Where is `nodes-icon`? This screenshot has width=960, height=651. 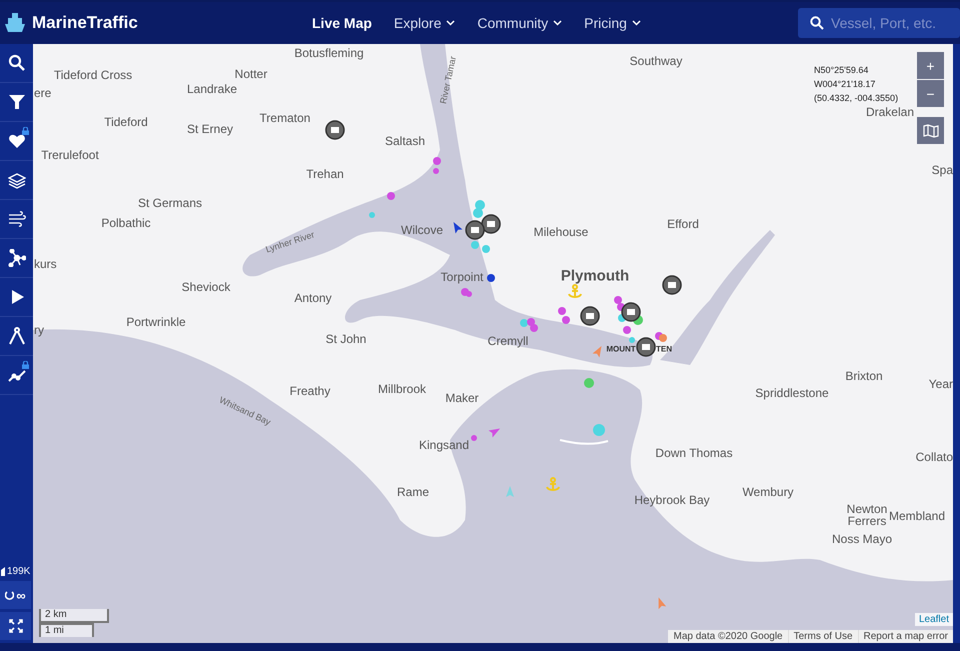
nodes-icon is located at coordinates (17, 258).